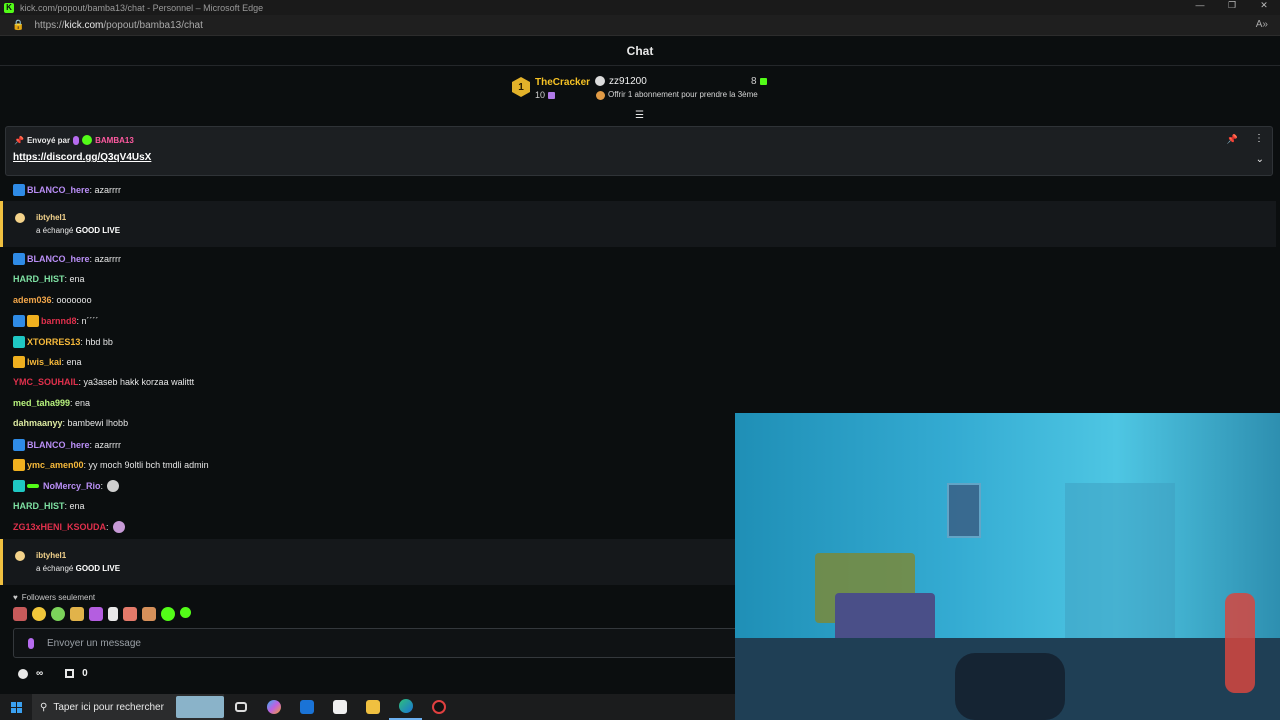 The image size is (1280, 720). Describe the element at coordinates (964, 510) in the screenshot. I see `wall-frame` at that location.